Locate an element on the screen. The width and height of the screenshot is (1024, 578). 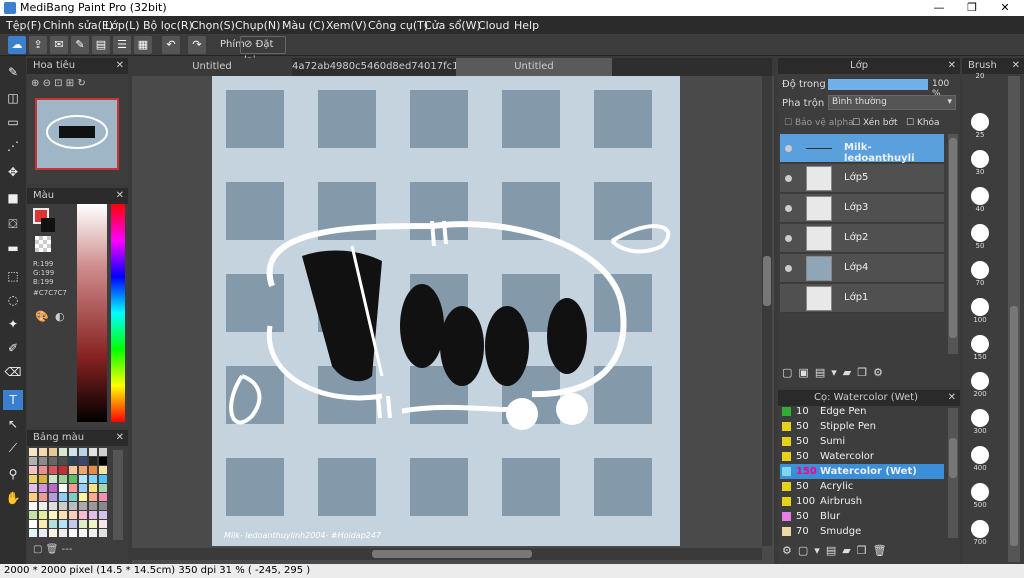
add-brush-menu-icon: ▾ is located at coordinates (820, 550).